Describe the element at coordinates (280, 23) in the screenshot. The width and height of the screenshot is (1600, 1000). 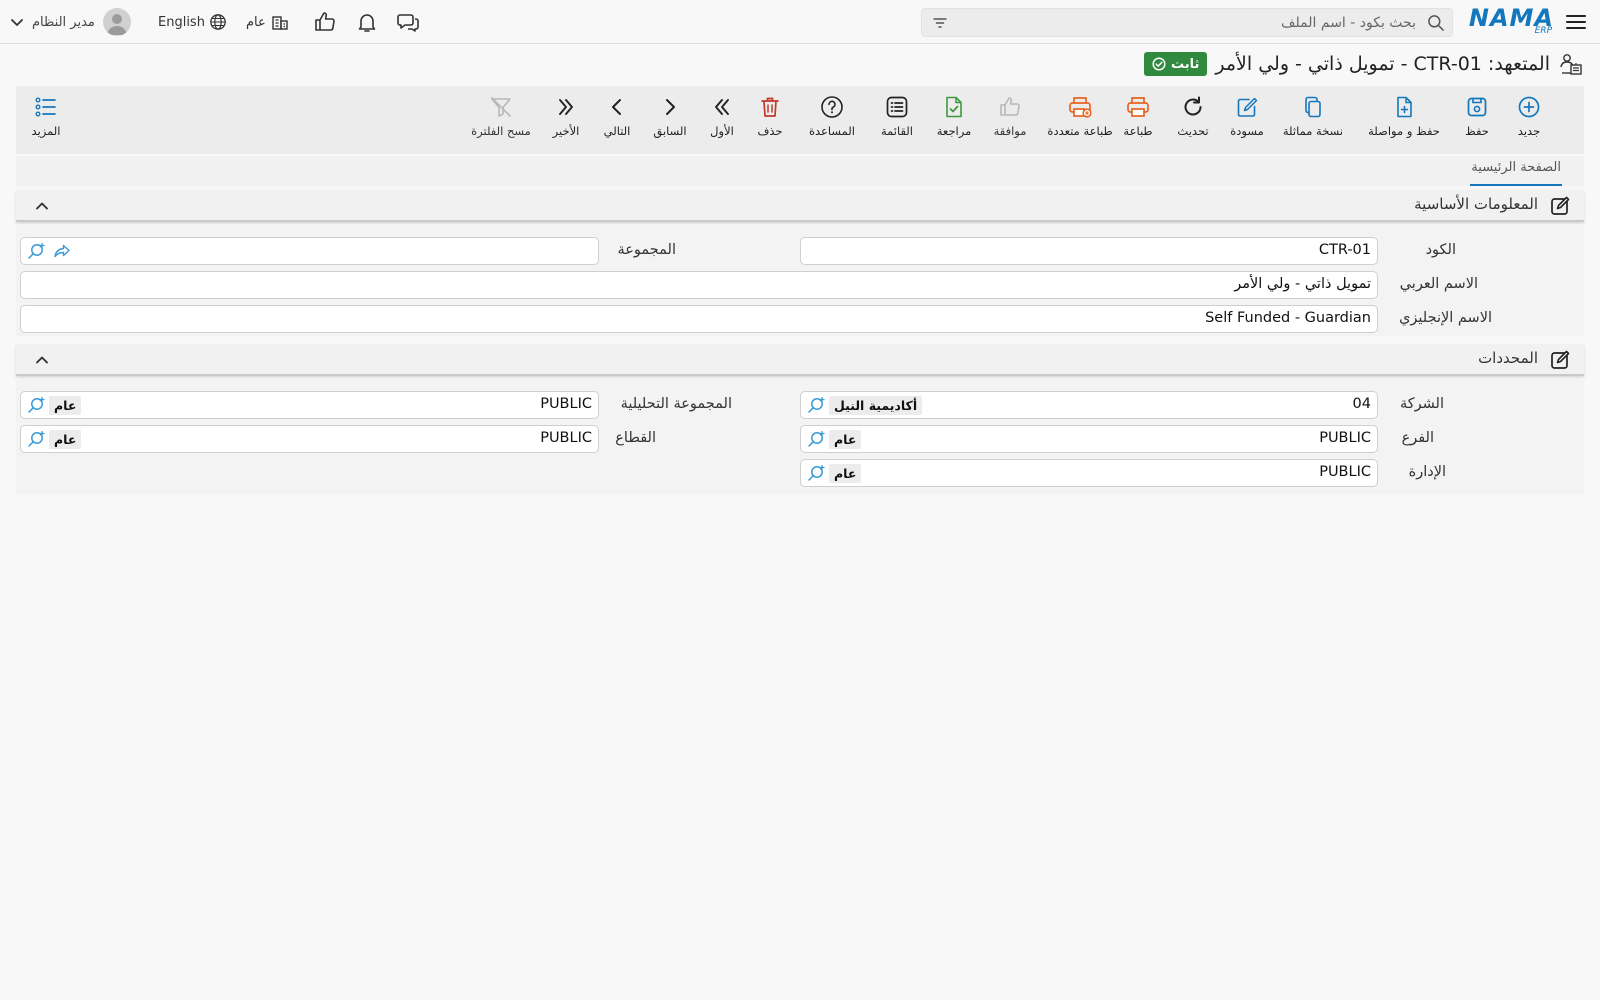
I see `building-icon` at that location.